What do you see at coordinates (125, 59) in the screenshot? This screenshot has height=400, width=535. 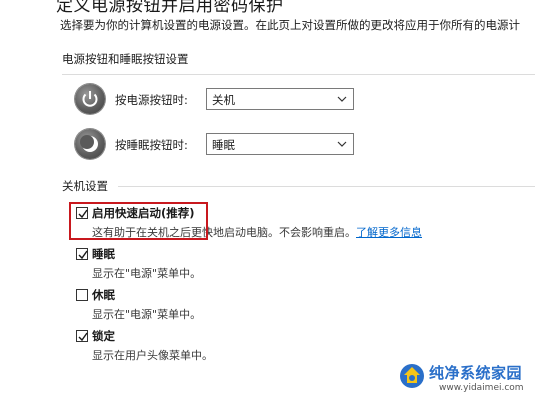 I see `power-buttons-group-title: 电源按钮和睡眠按钮设置` at bounding box center [125, 59].